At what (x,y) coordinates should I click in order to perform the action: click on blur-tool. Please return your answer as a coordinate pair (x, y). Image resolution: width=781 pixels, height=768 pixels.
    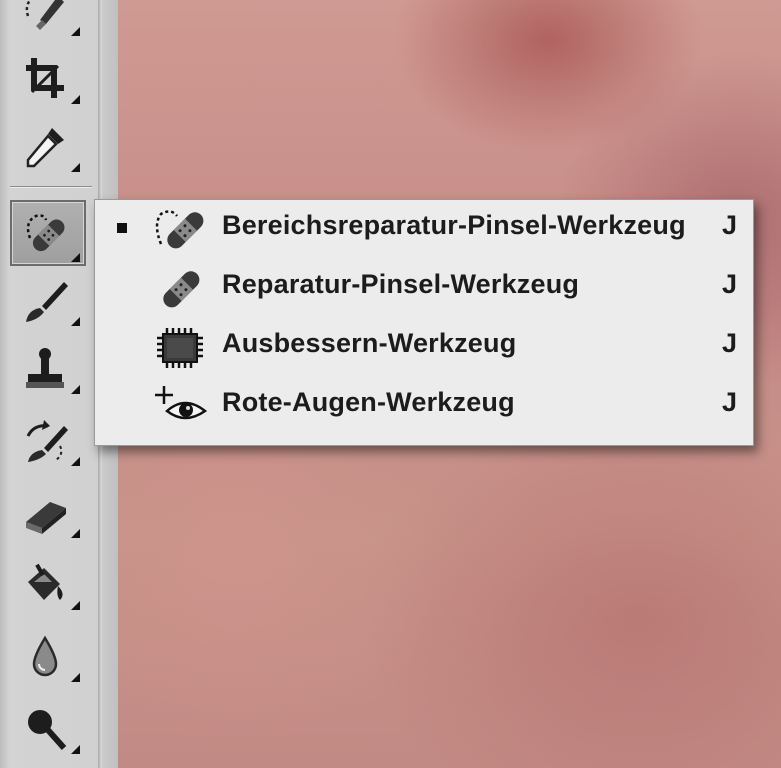
    Looking at the image, I should click on (46, 656).